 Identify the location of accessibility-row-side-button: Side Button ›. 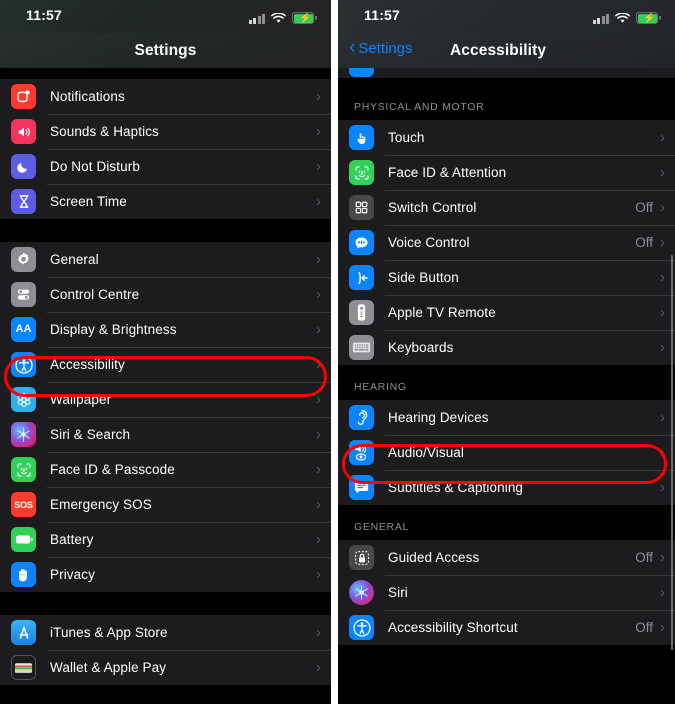
(506, 277).